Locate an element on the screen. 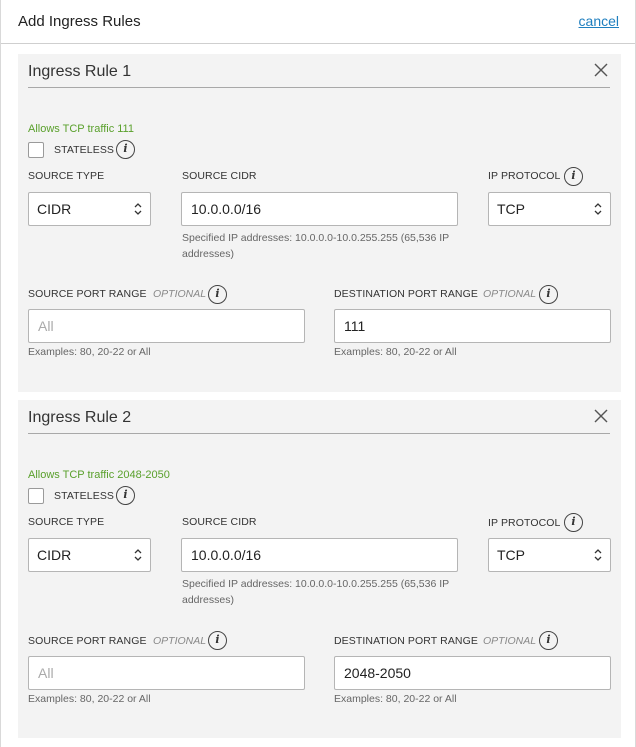 The width and height of the screenshot is (636, 747). rule-title: Ingress Rule 1 is located at coordinates (80, 71).